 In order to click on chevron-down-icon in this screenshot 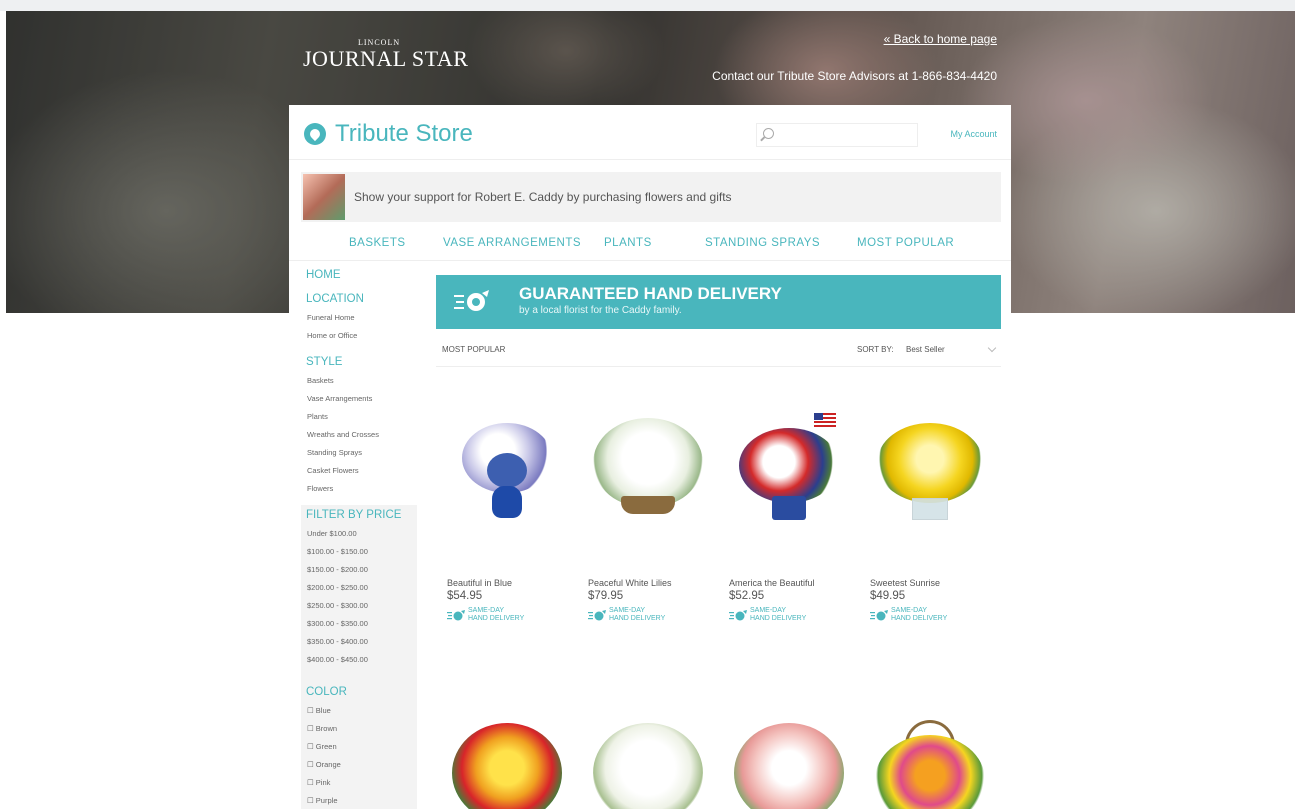, I will do `click(992, 348)`.